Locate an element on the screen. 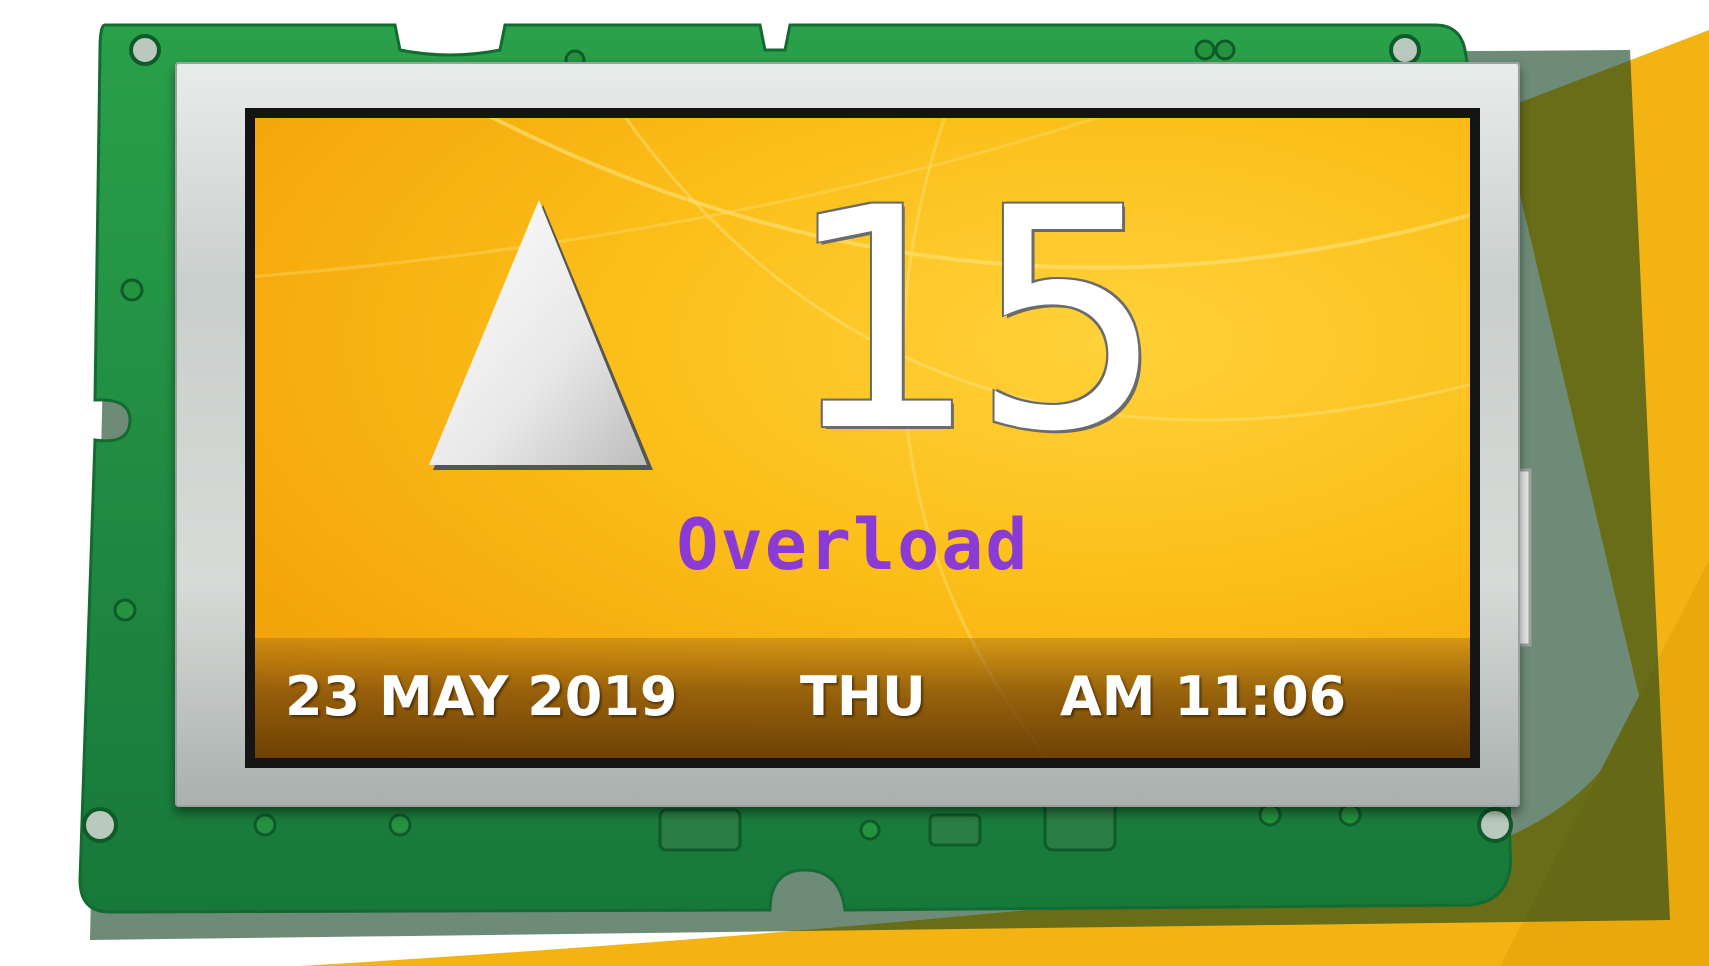 The height and width of the screenshot is (966, 1709). floor-number: 15 is located at coordinates (975, 320).